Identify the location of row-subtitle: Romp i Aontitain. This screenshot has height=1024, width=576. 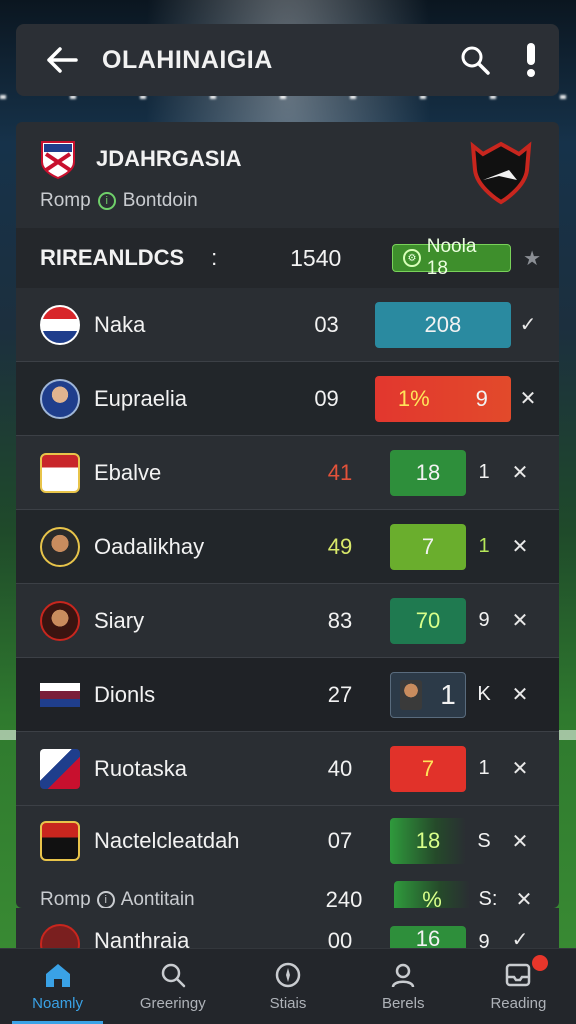
(176, 898).